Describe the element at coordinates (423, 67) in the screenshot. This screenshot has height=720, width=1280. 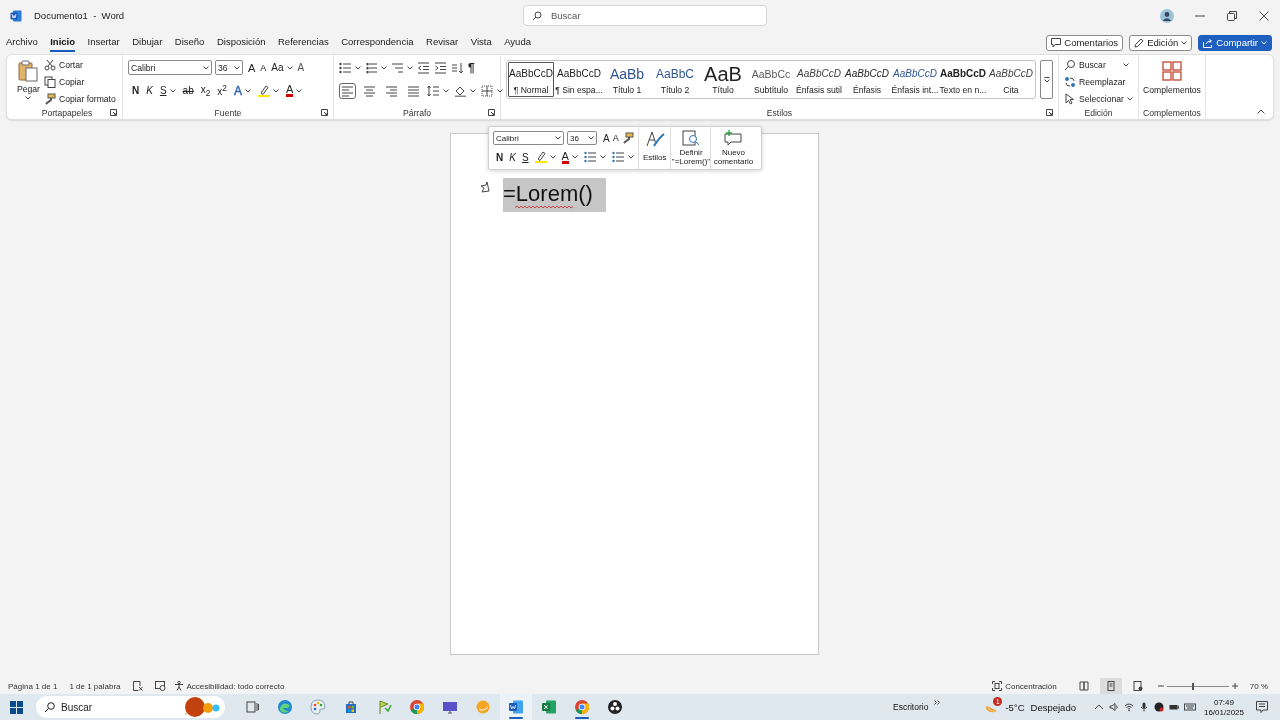
I see `decrease-indent-button` at that location.